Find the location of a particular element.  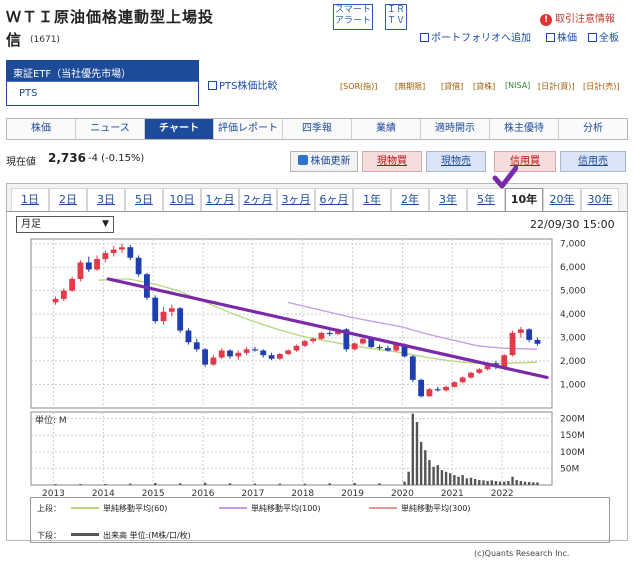

volume-panel-frame is located at coordinates (291, 448).